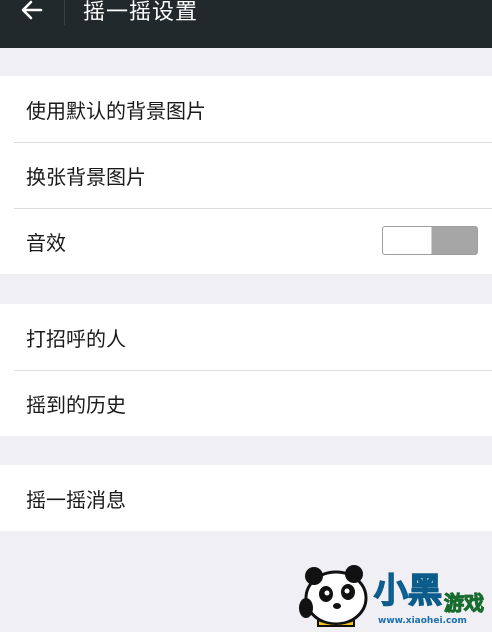 This screenshot has height=632, width=492. I want to click on back-button, so click(32, 17).